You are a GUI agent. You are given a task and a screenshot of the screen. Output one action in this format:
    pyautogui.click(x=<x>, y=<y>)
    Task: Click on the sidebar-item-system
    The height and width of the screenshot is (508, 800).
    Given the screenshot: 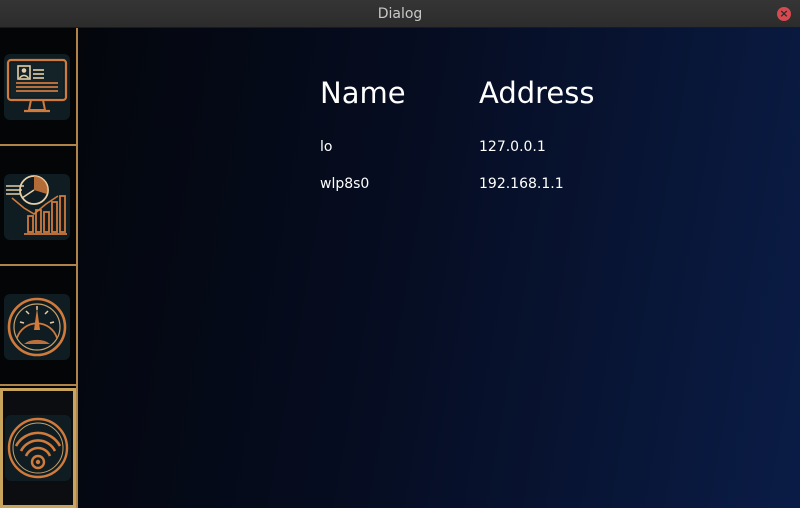 What is the action you would take?
    pyautogui.click(x=38, y=87)
    